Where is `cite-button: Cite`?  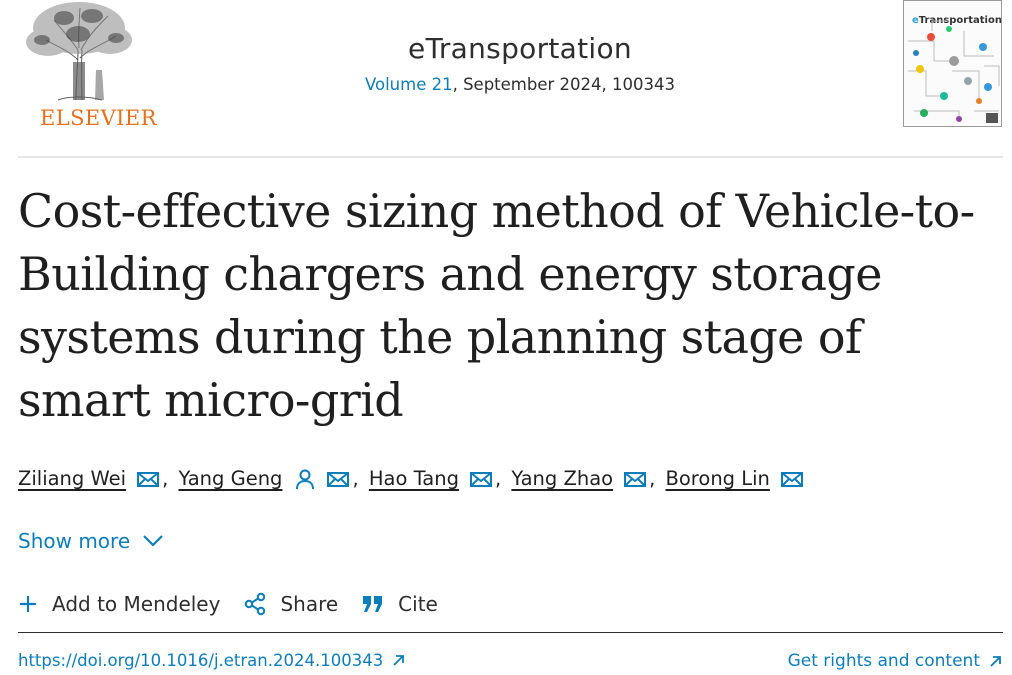
cite-button: Cite is located at coordinates (400, 604).